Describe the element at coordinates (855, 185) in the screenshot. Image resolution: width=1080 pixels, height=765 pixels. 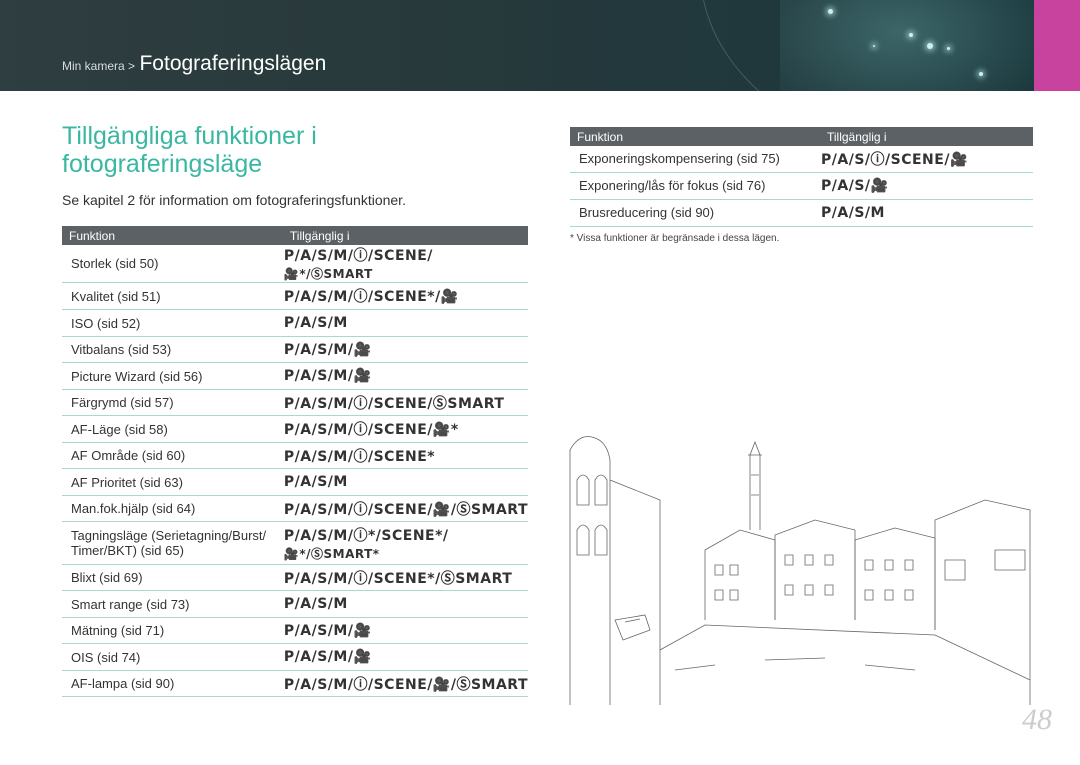
I see `mode-icons: P/A/S/🎥` at that location.